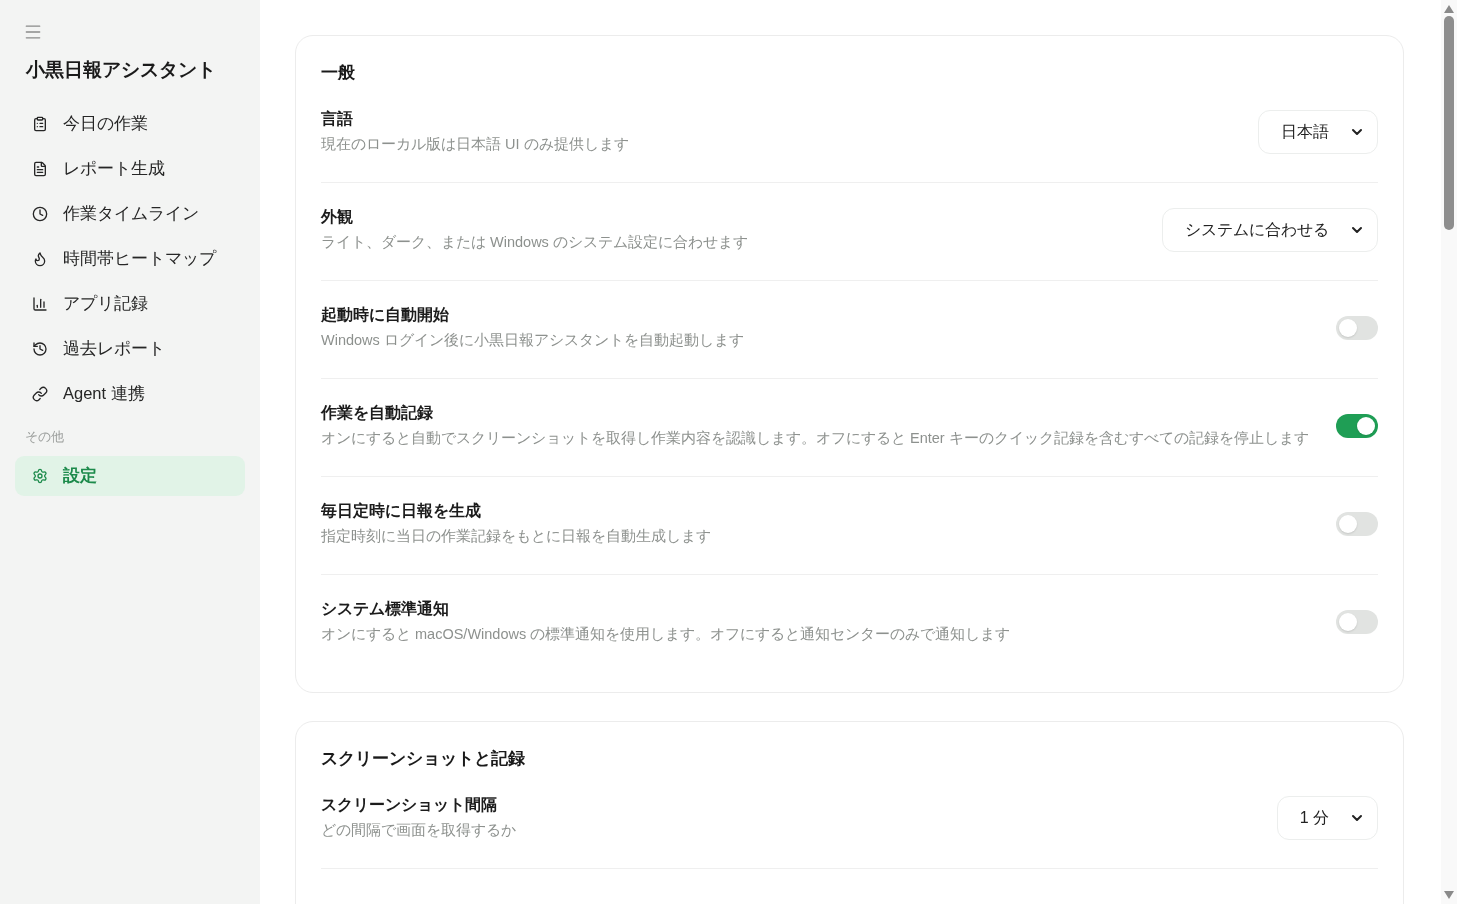  I want to click on section-title: 一般, so click(338, 73).